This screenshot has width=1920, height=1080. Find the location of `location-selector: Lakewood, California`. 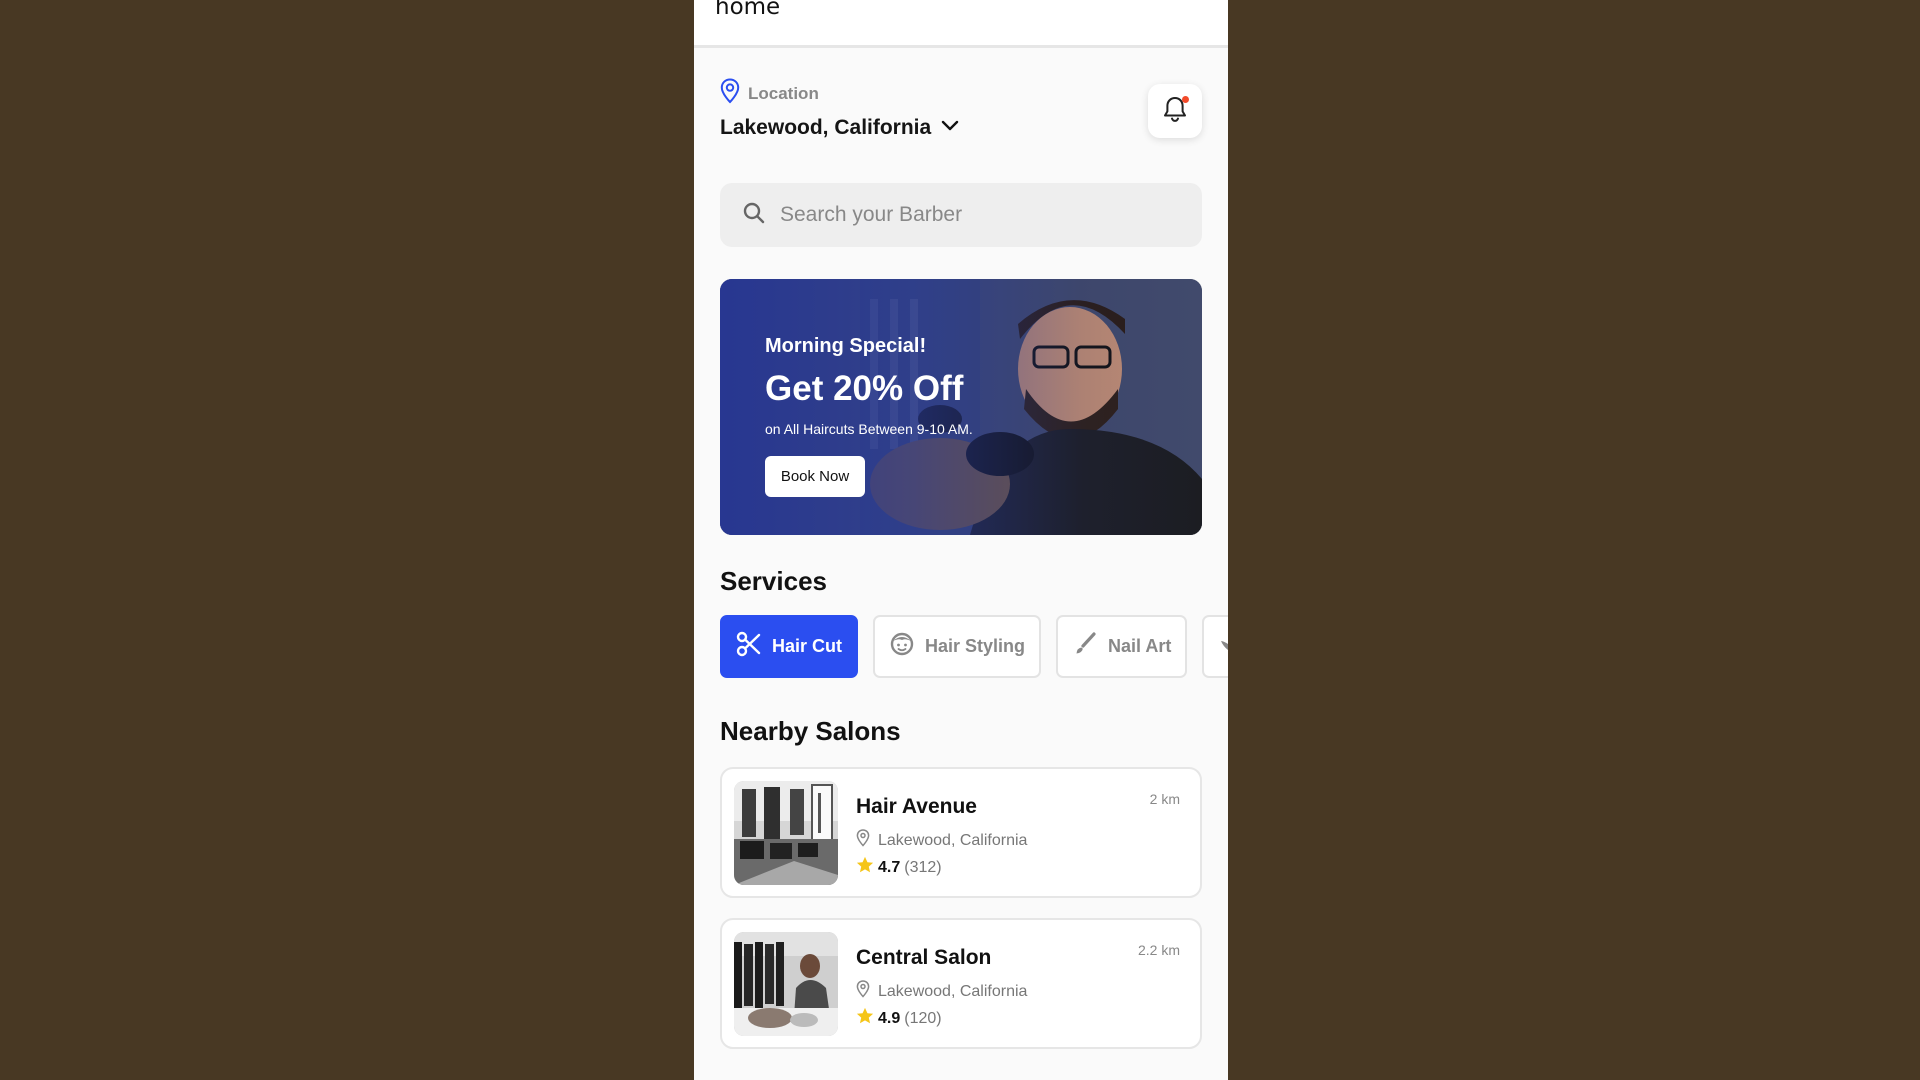

location-selector: Lakewood, California is located at coordinates (839, 128).